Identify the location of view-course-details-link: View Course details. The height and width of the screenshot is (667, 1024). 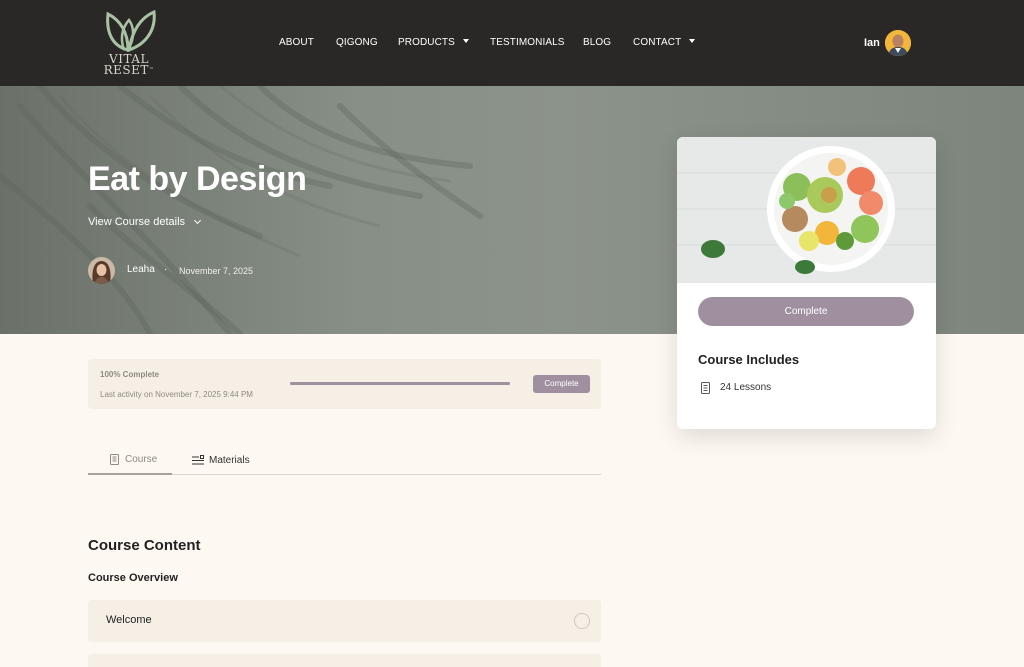
(145, 222).